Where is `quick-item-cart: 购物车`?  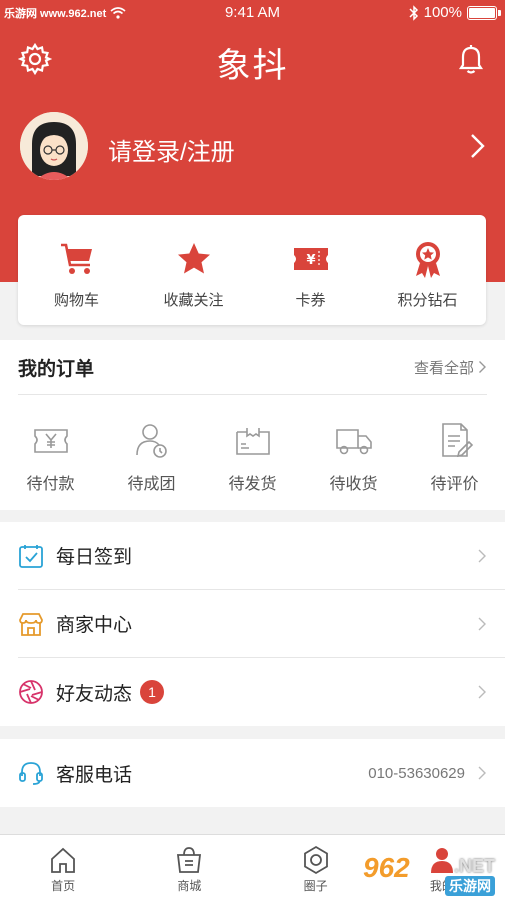
quick-item-cart: 购物车 is located at coordinates (76, 270).